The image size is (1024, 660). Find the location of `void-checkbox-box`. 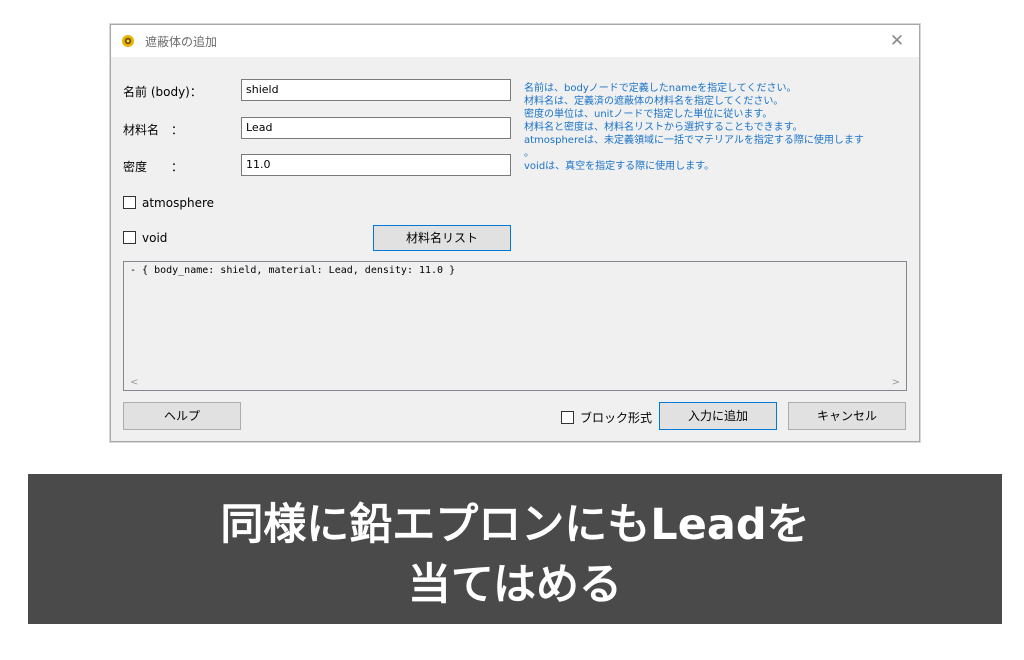

void-checkbox-box is located at coordinates (129, 237).